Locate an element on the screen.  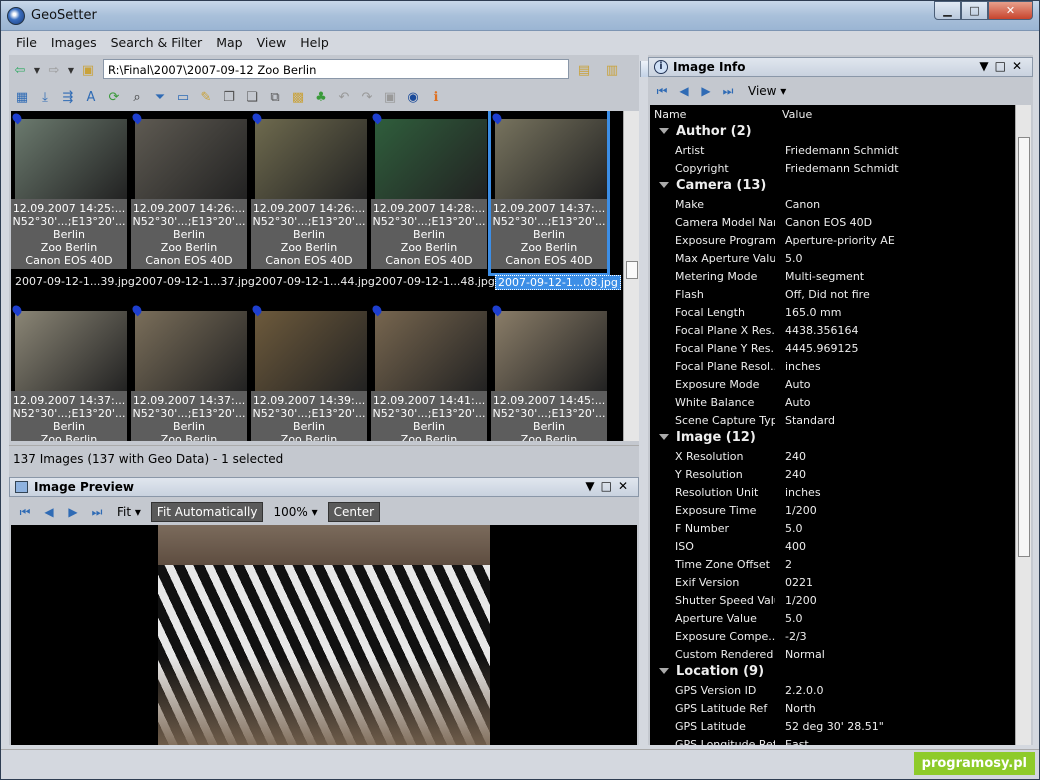
view-grid-icon: ▦ is located at coordinates (22, 97).